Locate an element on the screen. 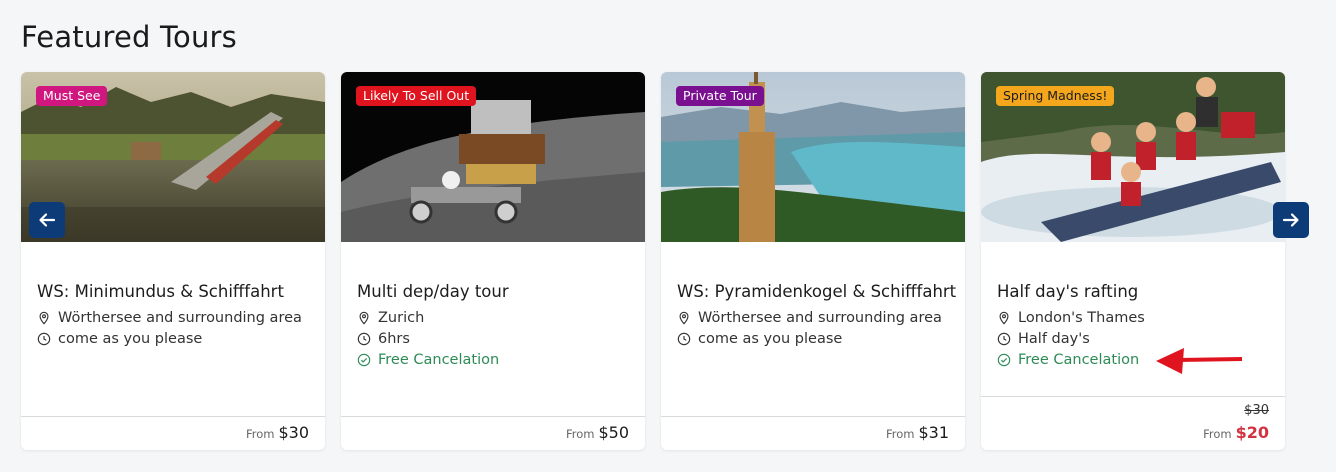 Image resolution: width=1336 pixels, height=472 pixels. tour-title: Half day's rafting is located at coordinates (1067, 291).